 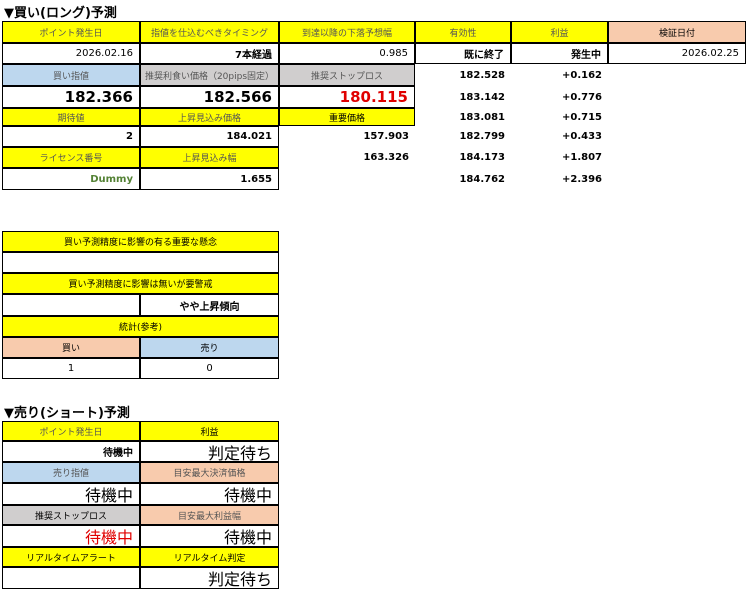 I want to click on high-impact-concern-header: 買い予測精度に影響の有る重要な懸念, so click(x=140, y=241).